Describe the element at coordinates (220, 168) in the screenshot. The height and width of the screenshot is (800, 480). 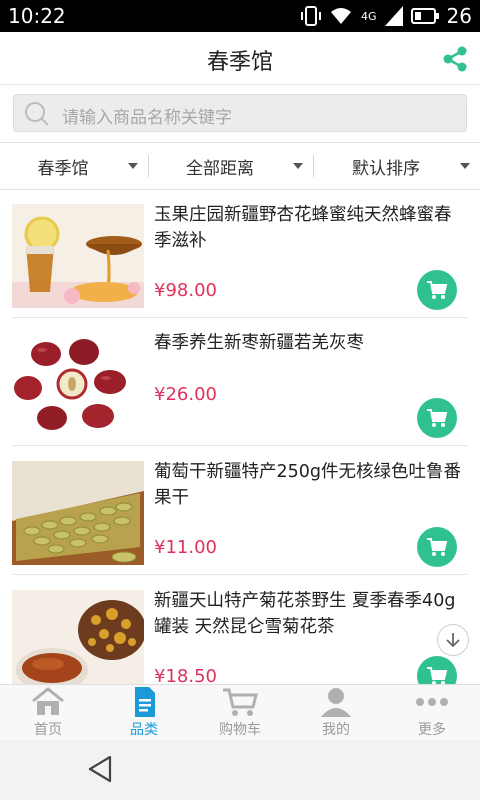
I see `filter-distance-label: 全部距离` at that location.